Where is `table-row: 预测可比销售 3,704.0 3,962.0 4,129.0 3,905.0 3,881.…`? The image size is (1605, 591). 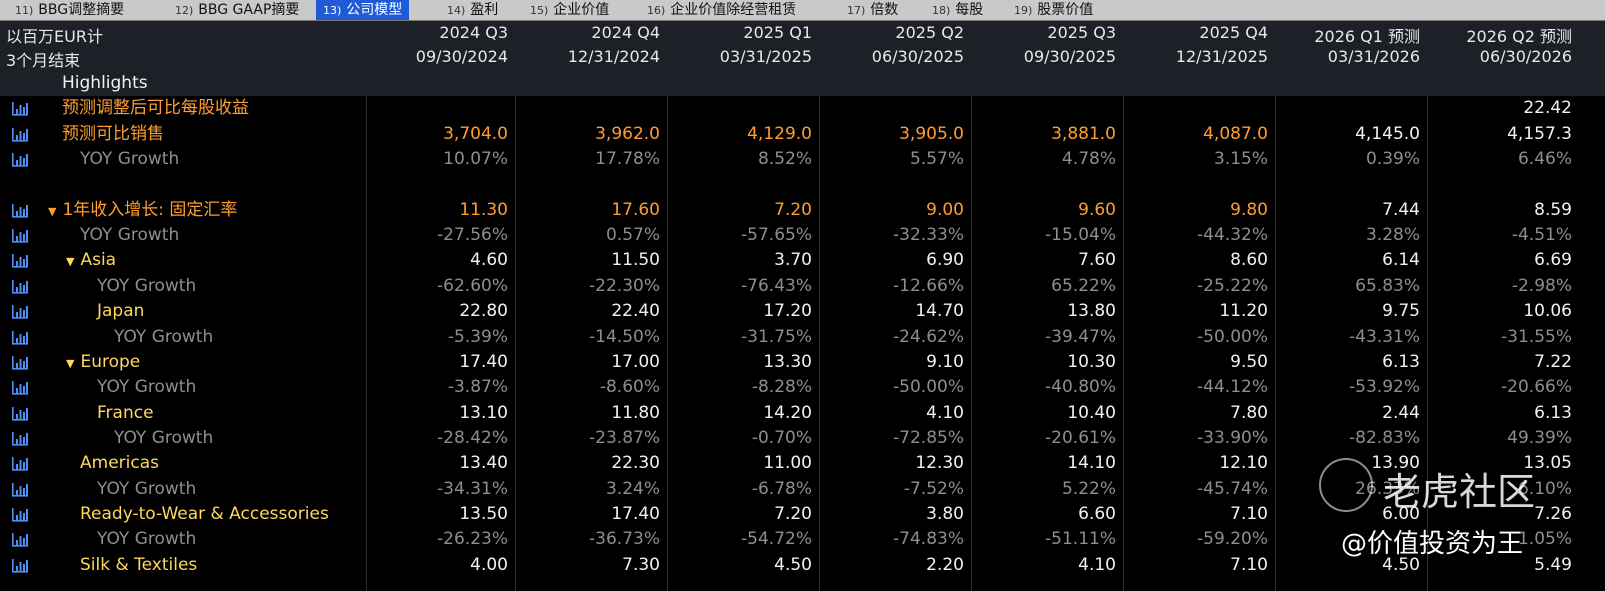
table-row: 预测可比销售 3,704.0 3,962.0 4,129.0 3,905.0 3,881.… is located at coordinates (802, 134).